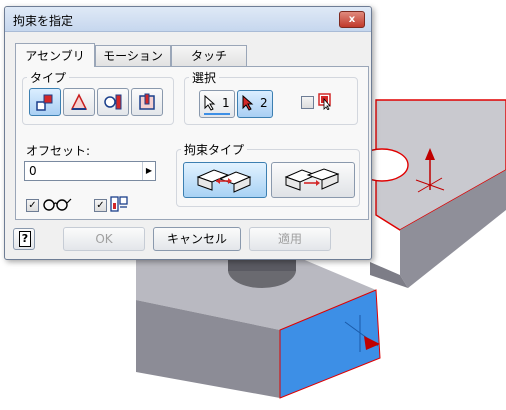 The width and height of the screenshot is (506, 410). Describe the element at coordinates (43, 21) in the screenshot. I see `dialog-title: 拘束を指定` at that location.